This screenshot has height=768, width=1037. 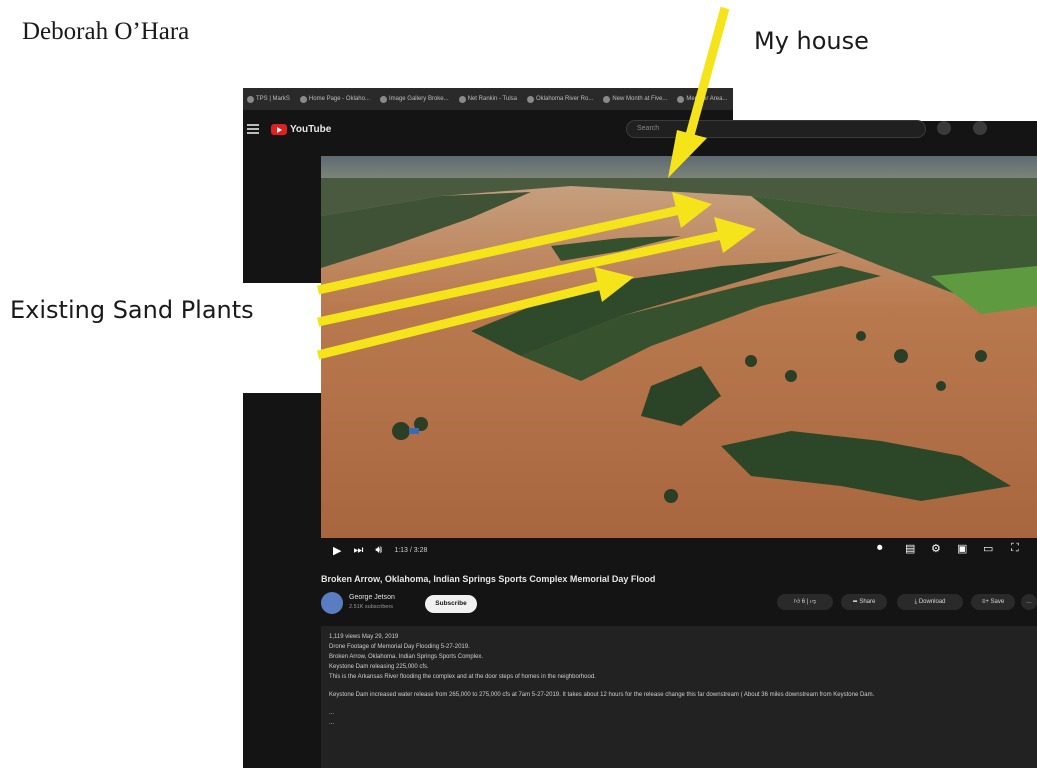 I want to click on description-line: Keystone Dam releasing 225,000 cfs., so click(x=379, y=667).